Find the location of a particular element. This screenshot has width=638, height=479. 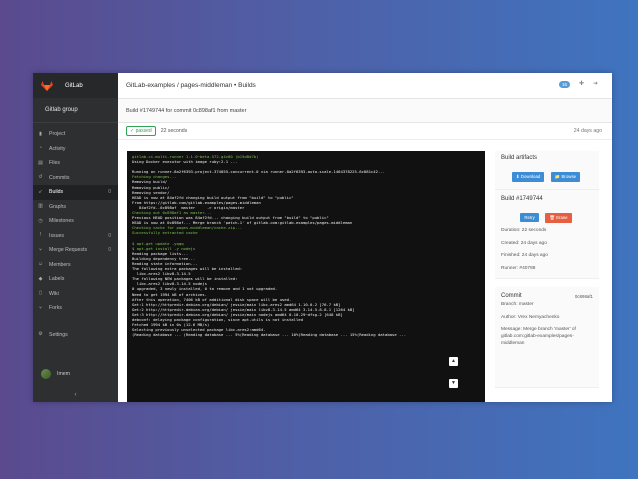

user-name: Imem is located at coordinates (63, 374).